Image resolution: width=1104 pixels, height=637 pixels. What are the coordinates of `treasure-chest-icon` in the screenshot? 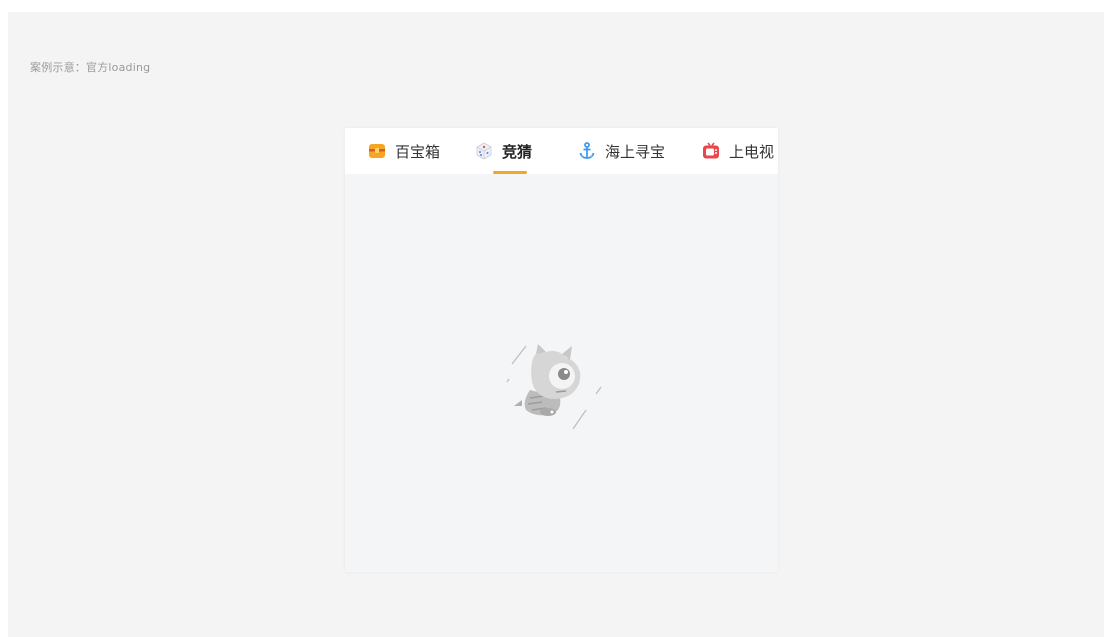 It's located at (377, 151).